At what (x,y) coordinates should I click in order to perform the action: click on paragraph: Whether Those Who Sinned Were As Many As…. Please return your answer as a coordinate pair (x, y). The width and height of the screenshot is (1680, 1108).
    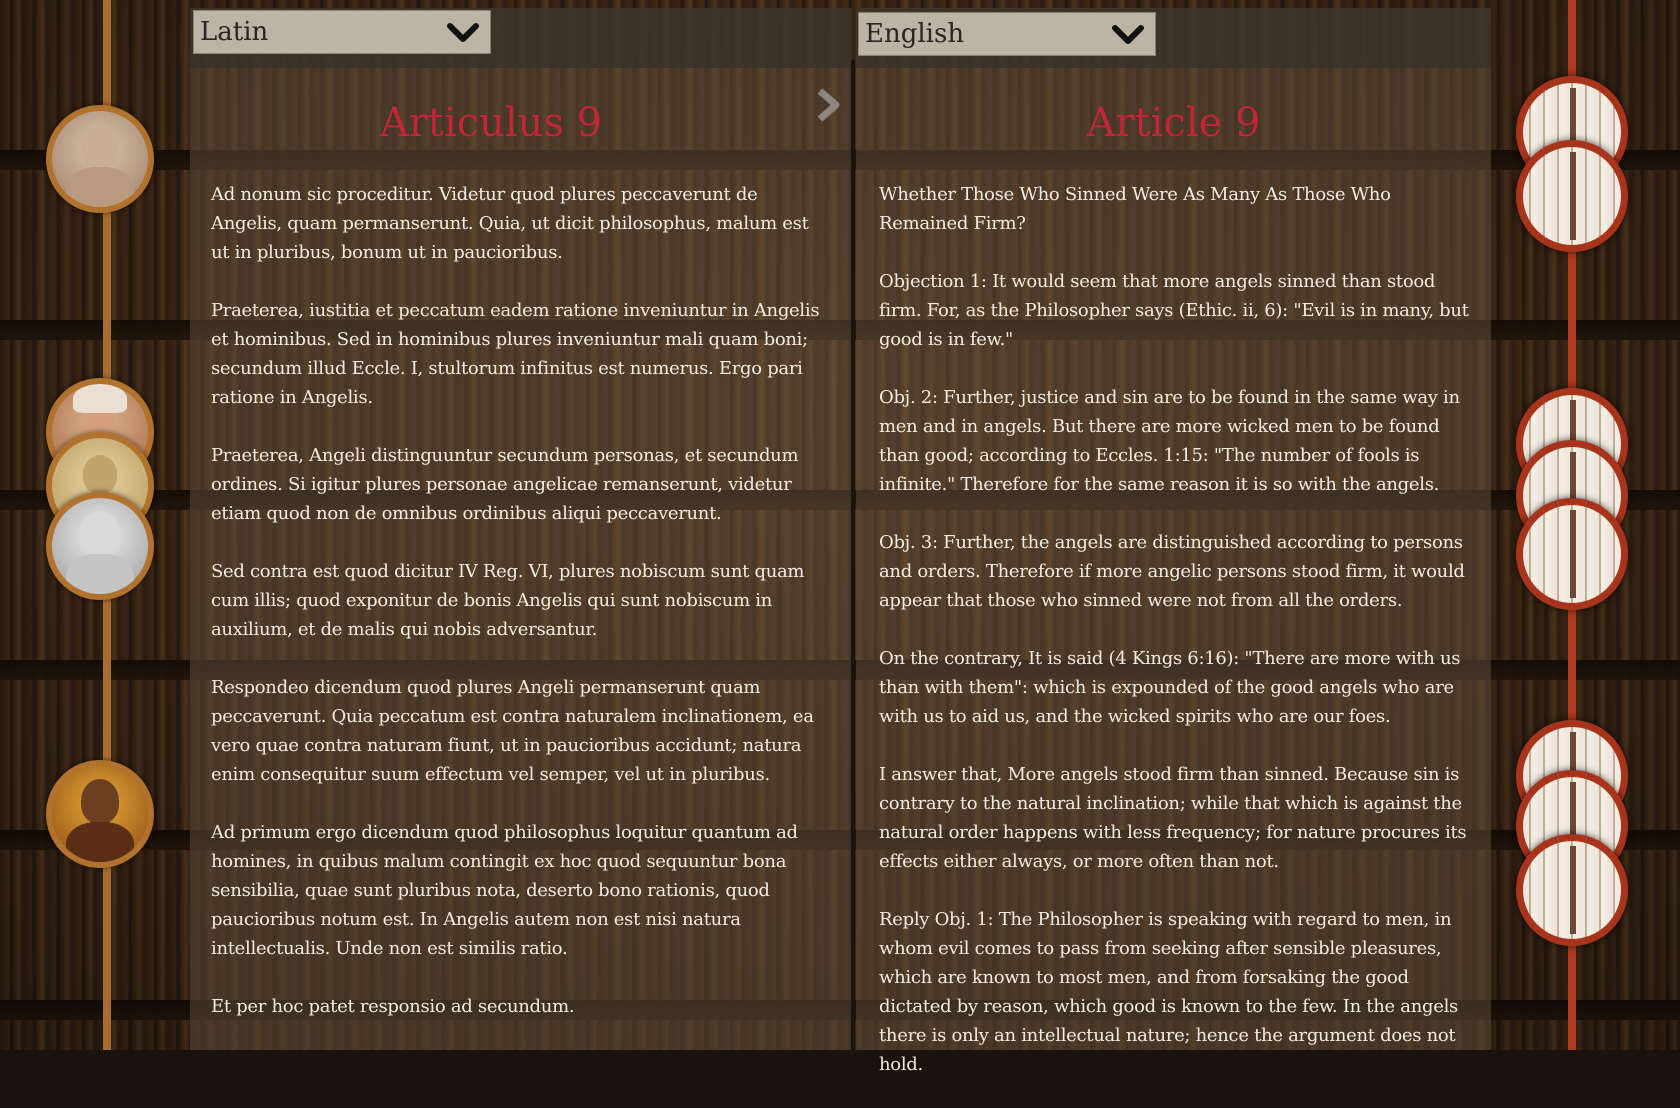
    Looking at the image, I should click on (1135, 209).